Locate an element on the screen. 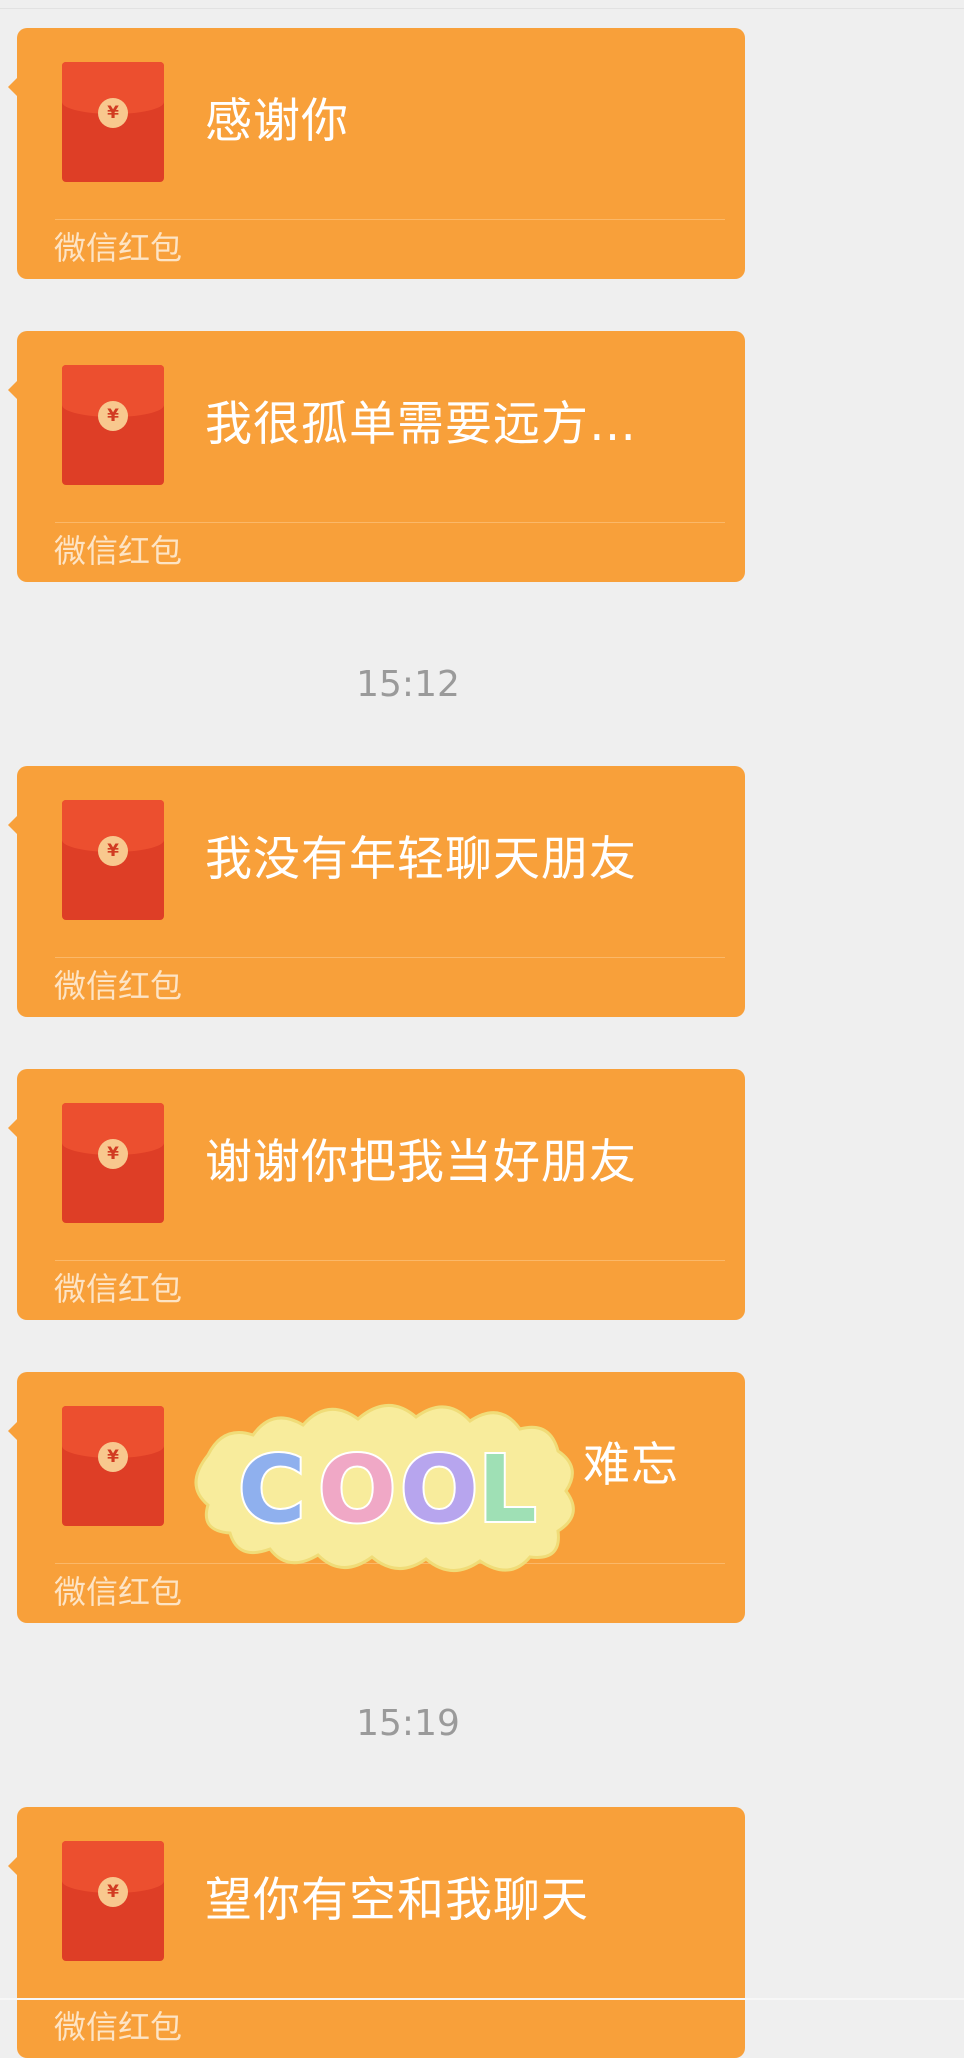  red-packet-greeting: 难忘 is located at coordinates (631, 1465).